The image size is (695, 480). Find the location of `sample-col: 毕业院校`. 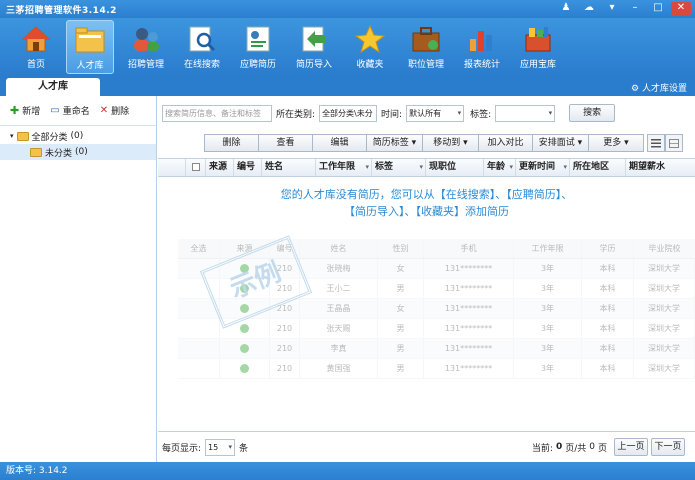

sample-col: 毕业院校 is located at coordinates (664, 248).